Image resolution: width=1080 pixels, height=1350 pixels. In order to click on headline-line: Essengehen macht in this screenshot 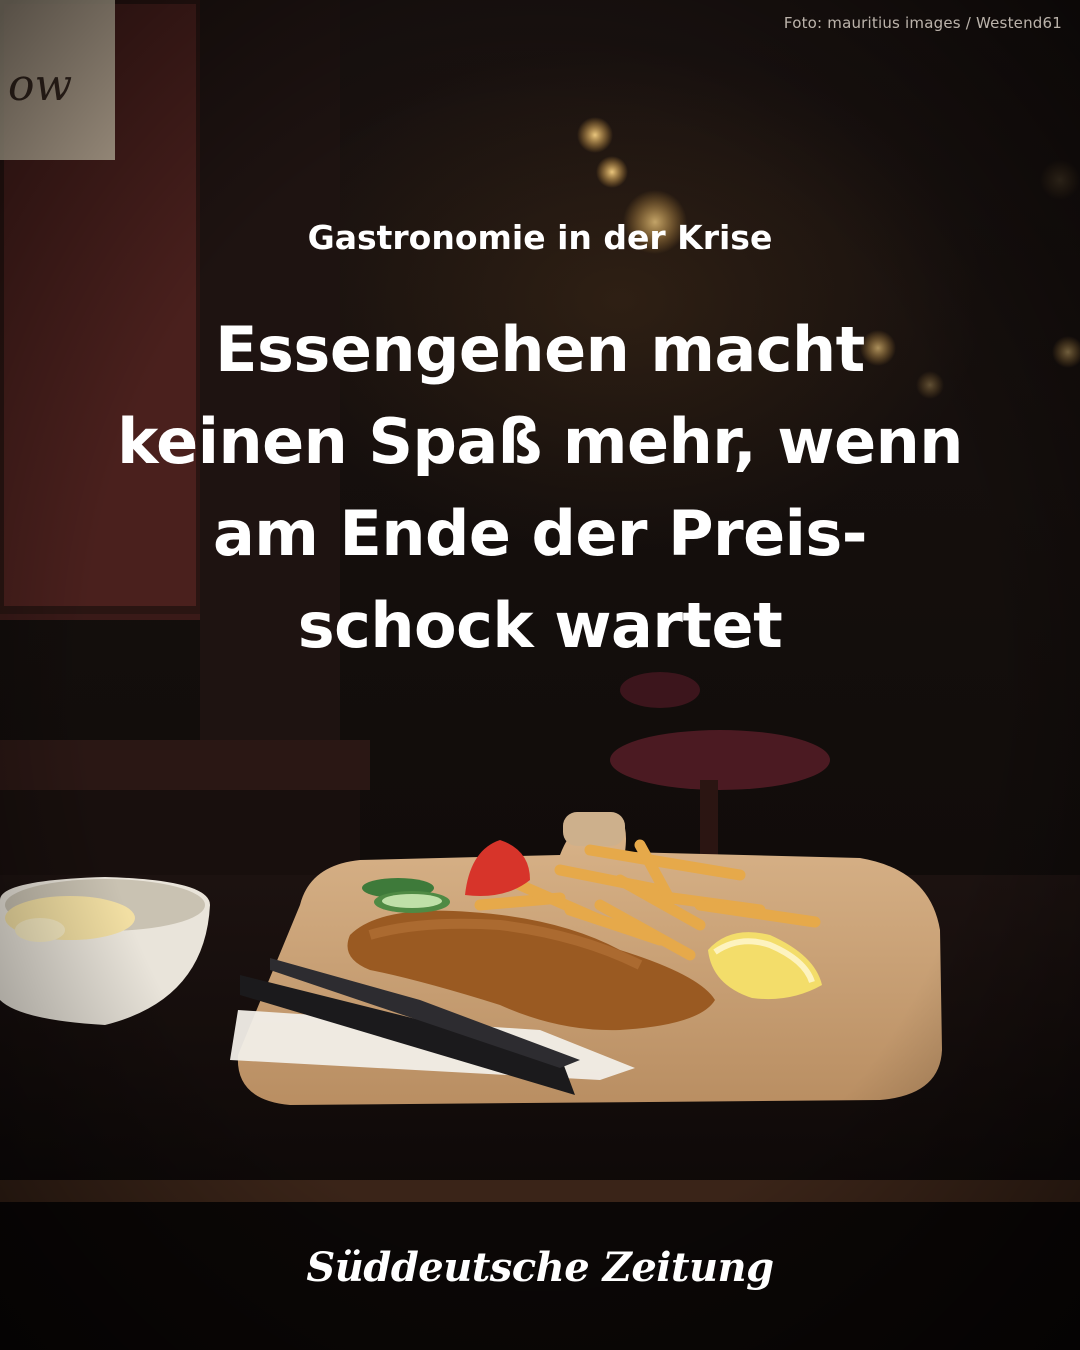, I will do `click(540, 349)`.